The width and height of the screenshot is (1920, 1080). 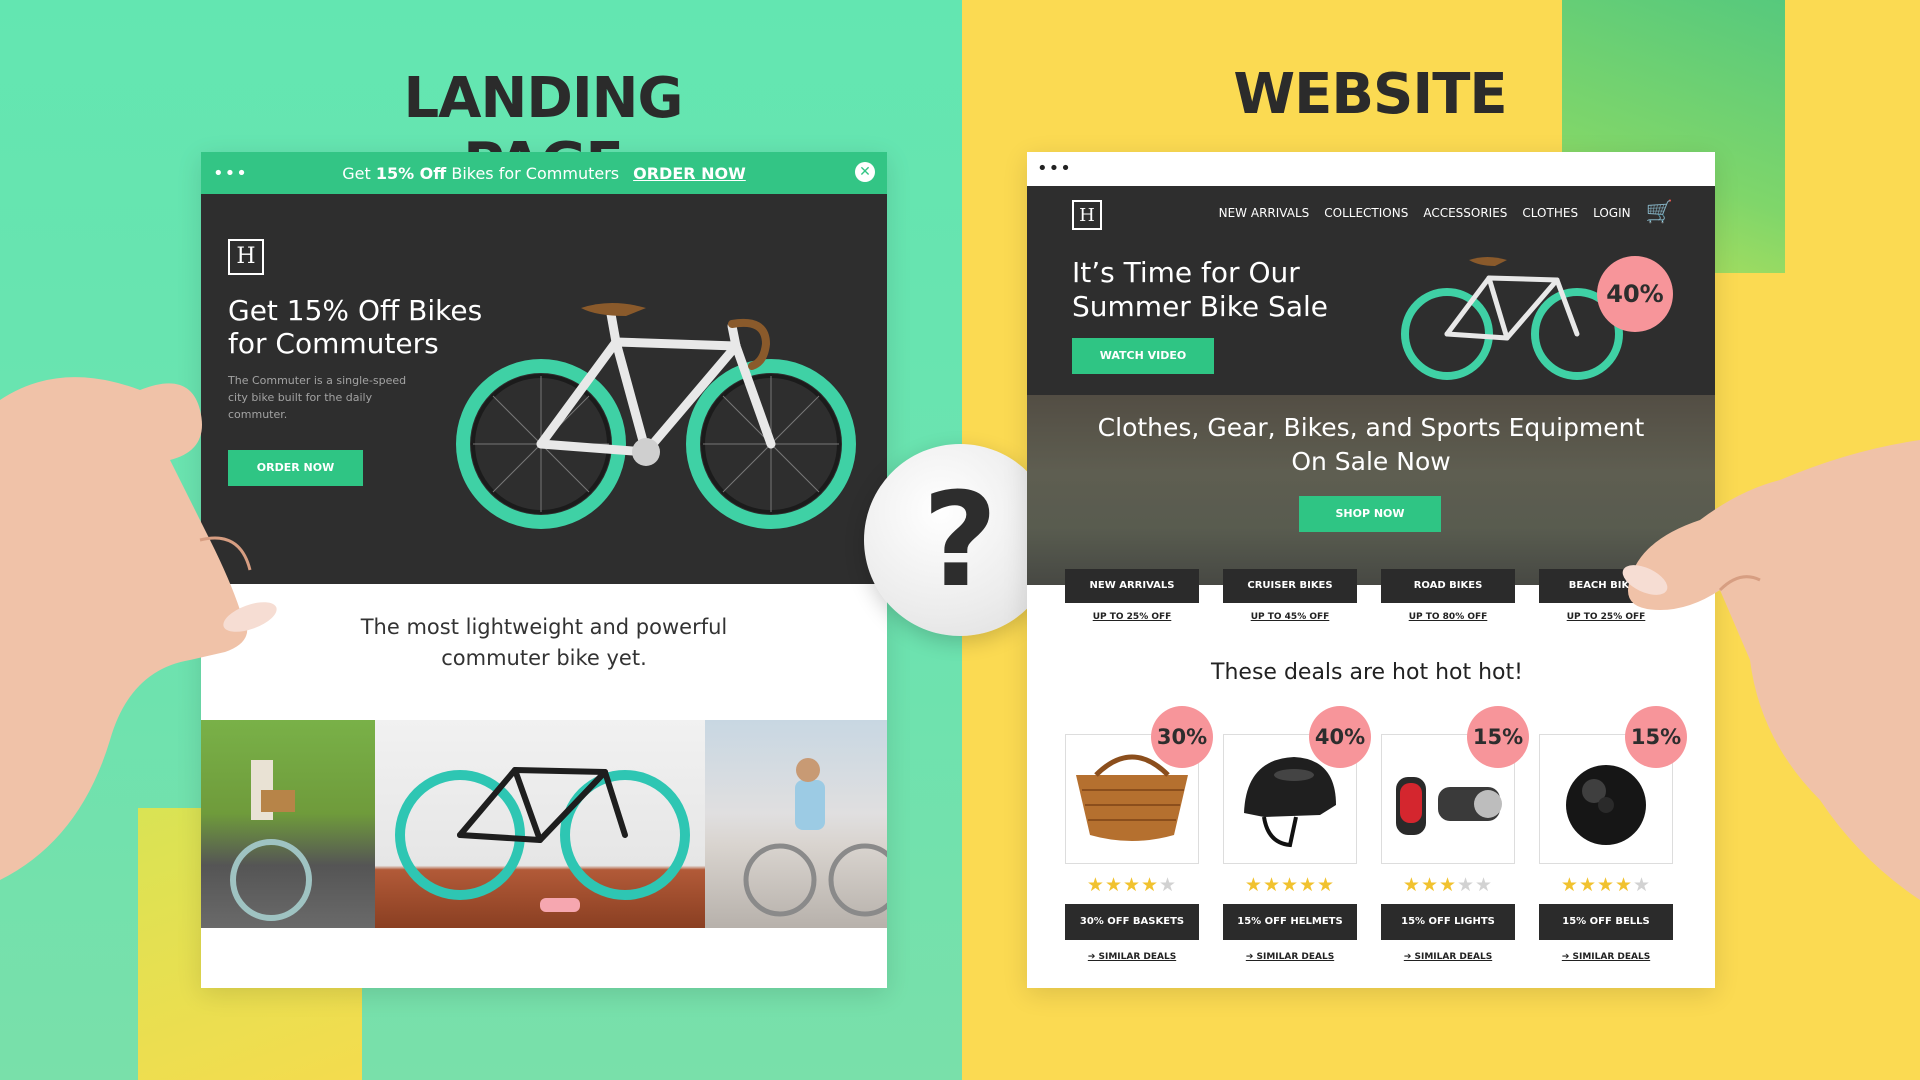 I want to click on close-icon: ✕, so click(x=865, y=172).